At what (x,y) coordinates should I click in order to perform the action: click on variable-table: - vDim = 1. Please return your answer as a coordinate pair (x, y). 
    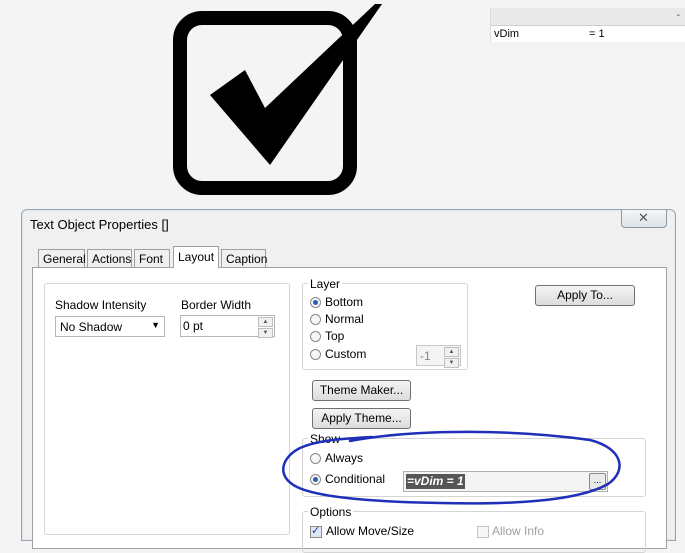
    Looking at the image, I should click on (587, 25).